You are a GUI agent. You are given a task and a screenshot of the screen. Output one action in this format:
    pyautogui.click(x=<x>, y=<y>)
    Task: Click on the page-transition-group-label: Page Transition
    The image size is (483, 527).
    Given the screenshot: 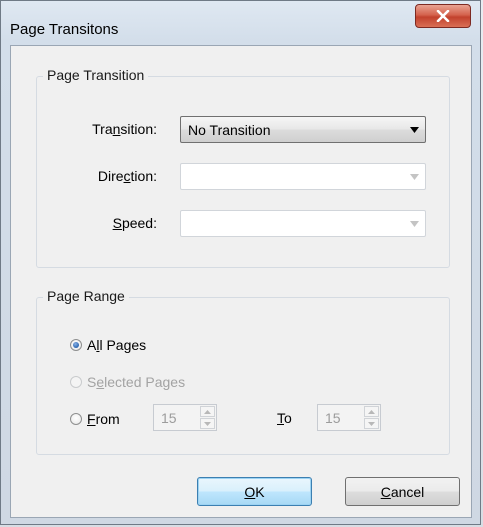 What is the action you would take?
    pyautogui.click(x=96, y=75)
    